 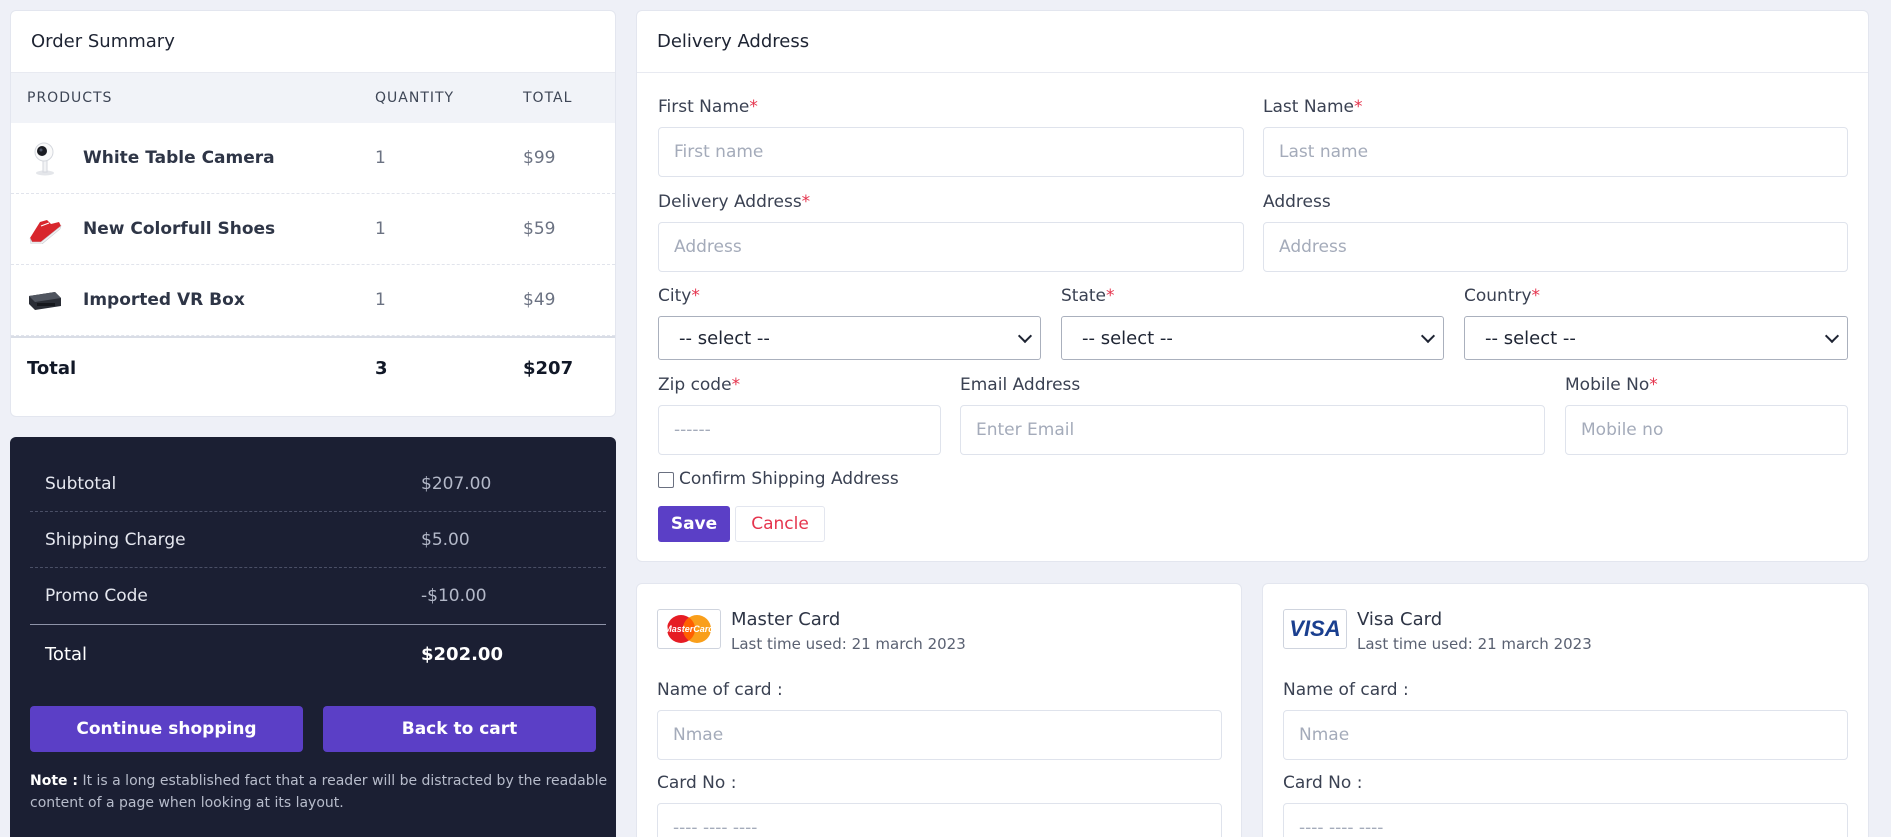 What do you see at coordinates (52, 368) in the screenshot?
I see `order-total-label: Total` at bounding box center [52, 368].